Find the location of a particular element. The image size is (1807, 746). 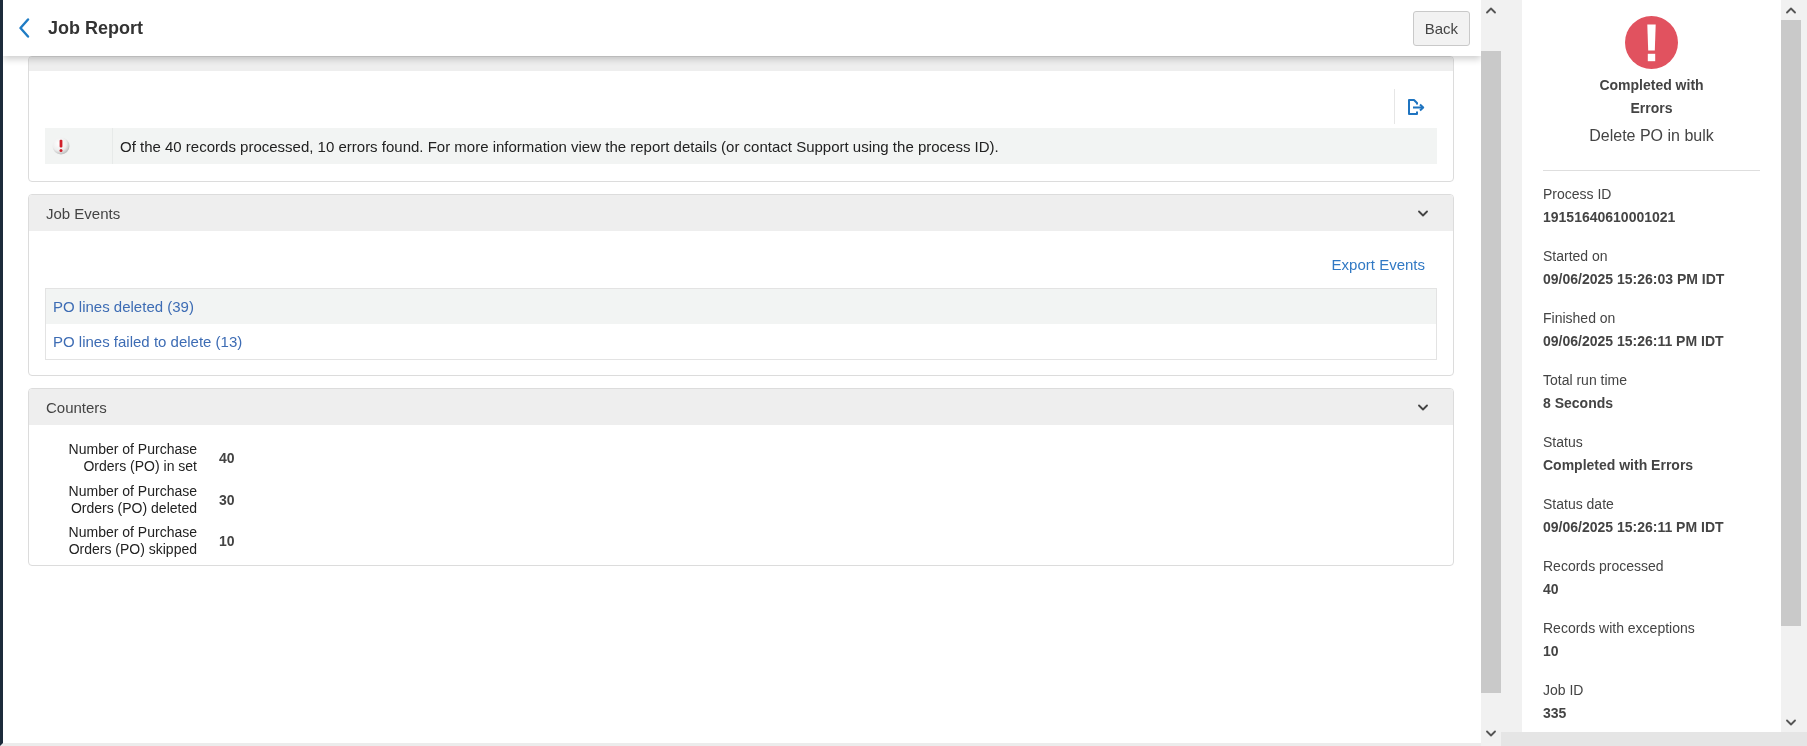

field-label: Process ID is located at coordinates (1577, 194).